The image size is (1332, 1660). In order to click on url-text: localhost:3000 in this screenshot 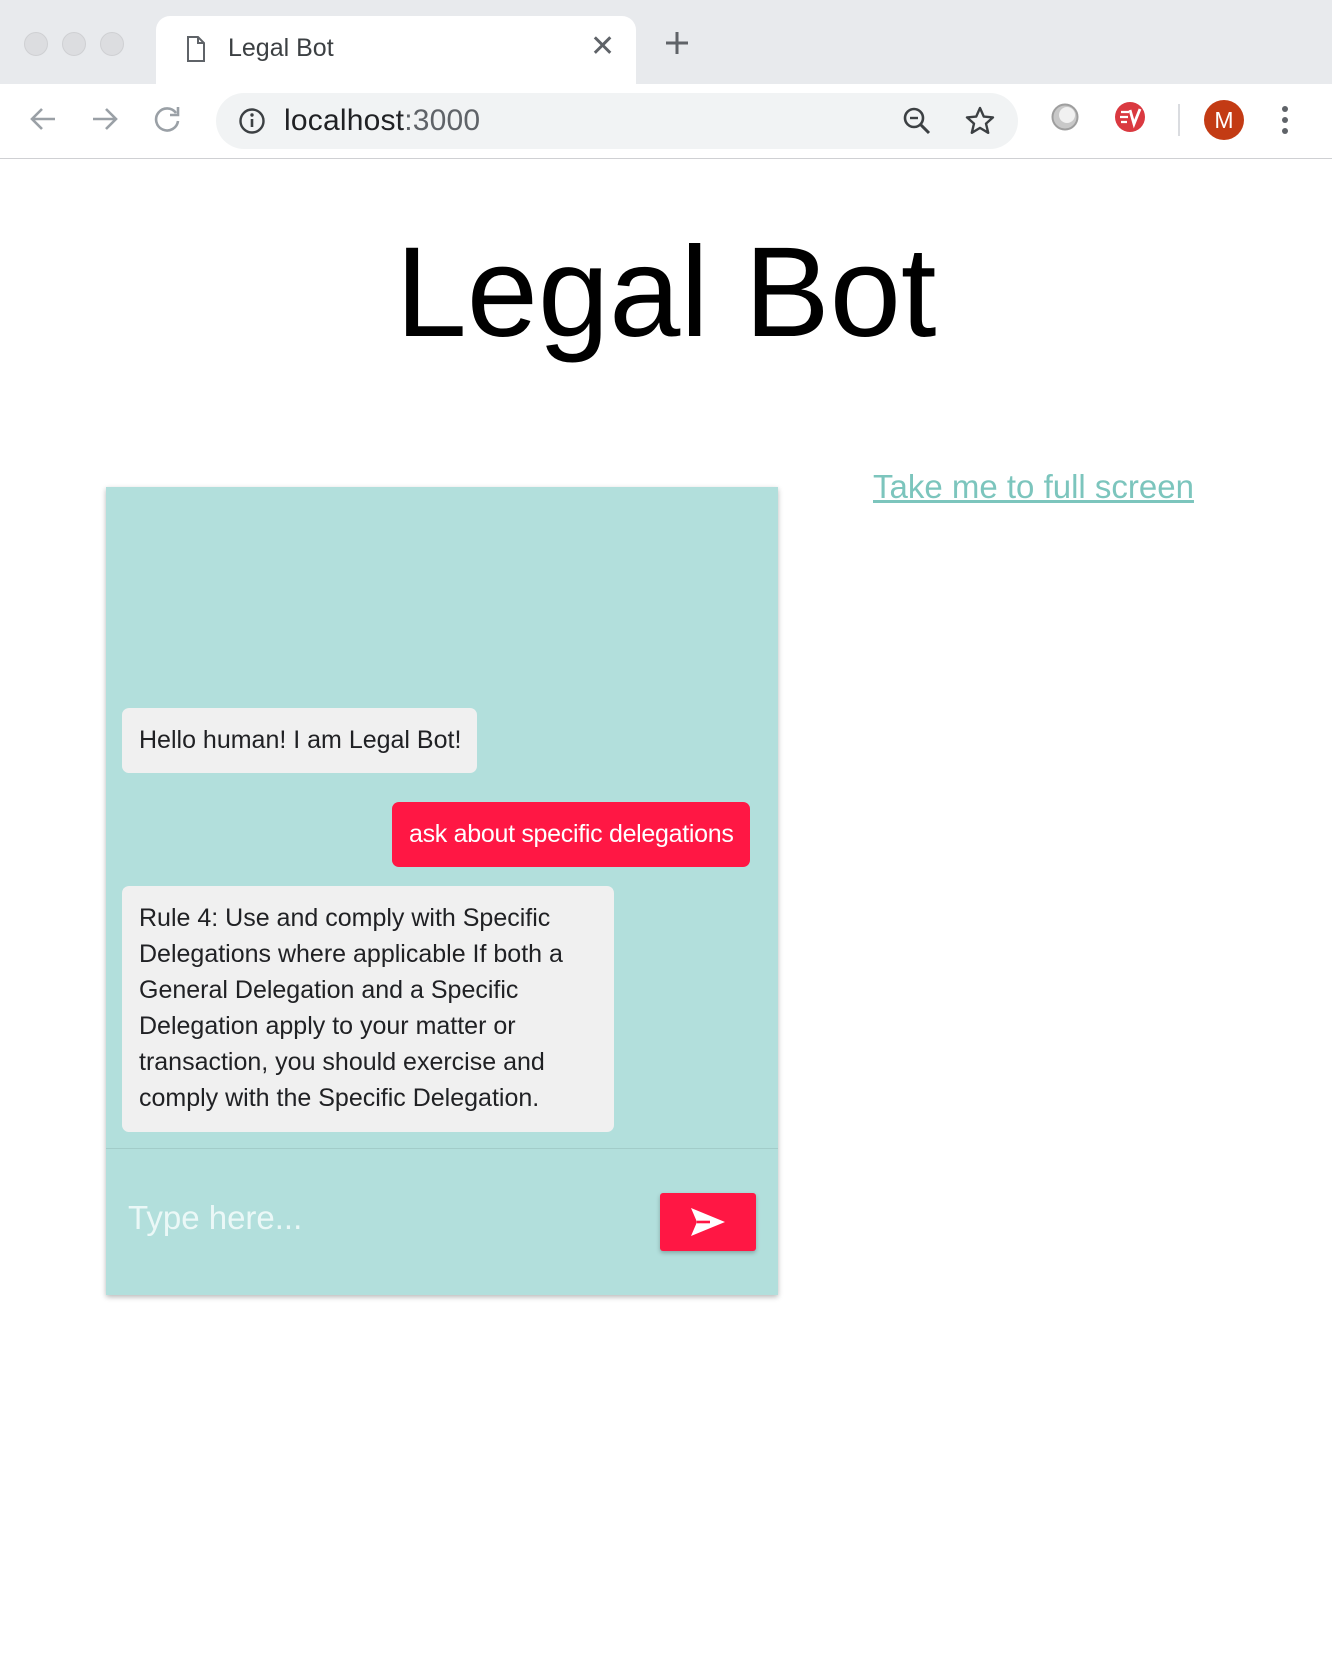, I will do `click(382, 121)`.